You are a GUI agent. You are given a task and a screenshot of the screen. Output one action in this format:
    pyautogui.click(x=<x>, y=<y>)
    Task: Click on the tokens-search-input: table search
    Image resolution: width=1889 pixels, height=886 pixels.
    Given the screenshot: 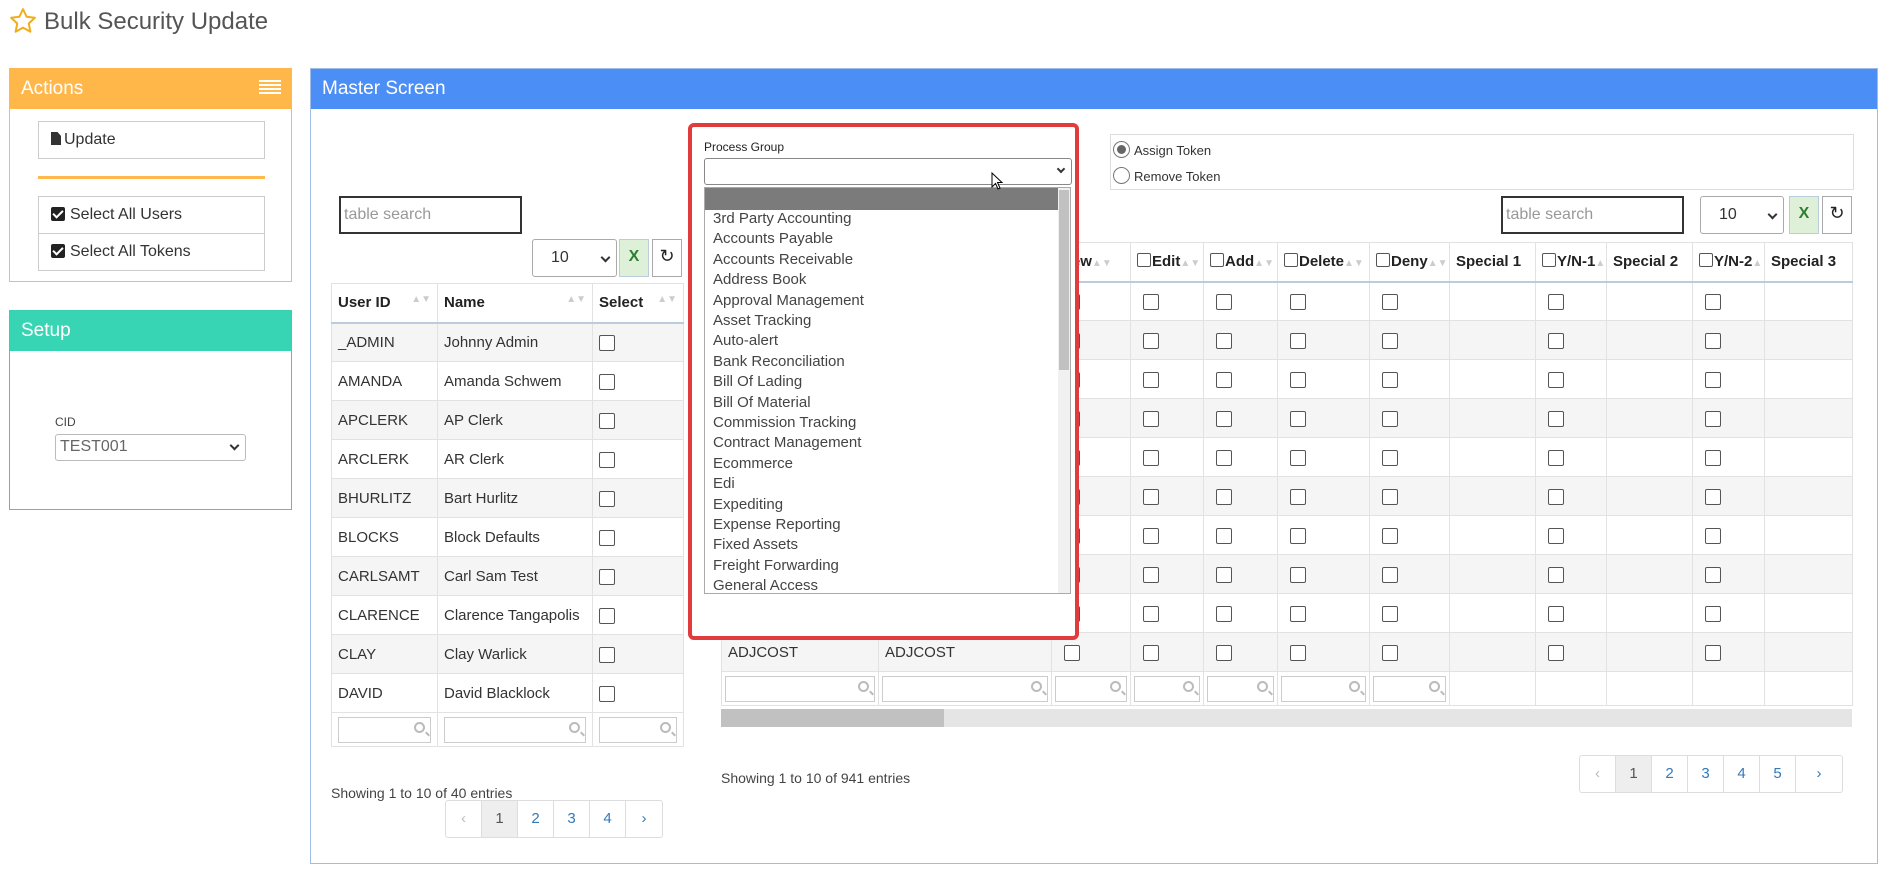 What is the action you would take?
    pyautogui.click(x=1592, y=215)
    